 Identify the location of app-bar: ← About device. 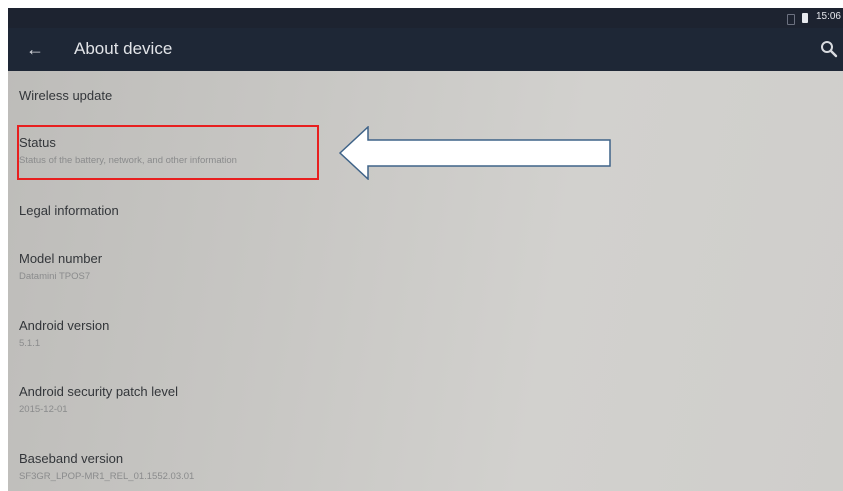
(425, 49).